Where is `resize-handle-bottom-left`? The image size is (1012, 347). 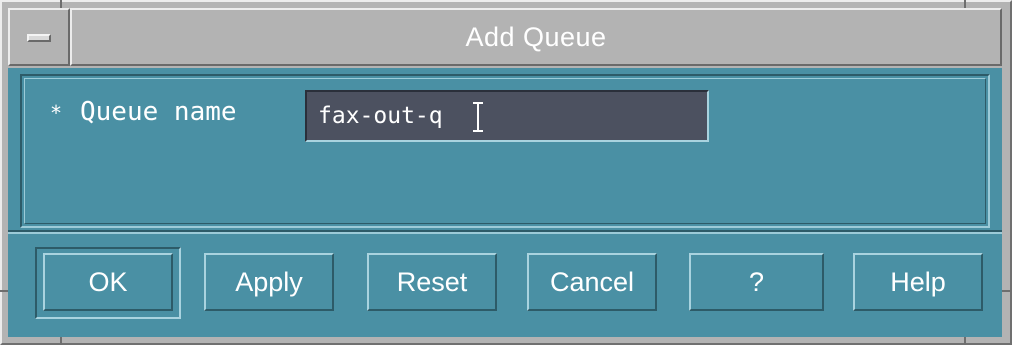 resize-handle-bottom-left is located at coordinates (61, 341).